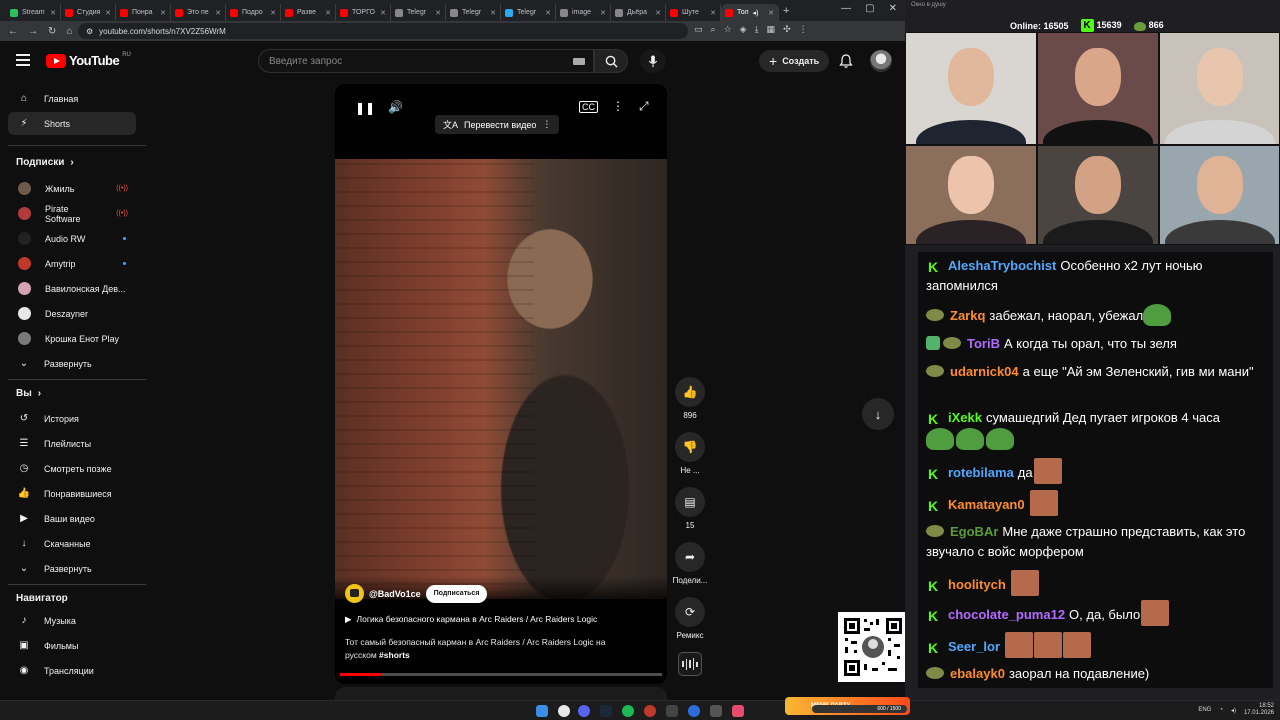 The width and height of the screenshot is (1280, 720). Describe the element at coordinates (365, 108) in the screenshot. I see `pause-icon: ❚❚` at that location.